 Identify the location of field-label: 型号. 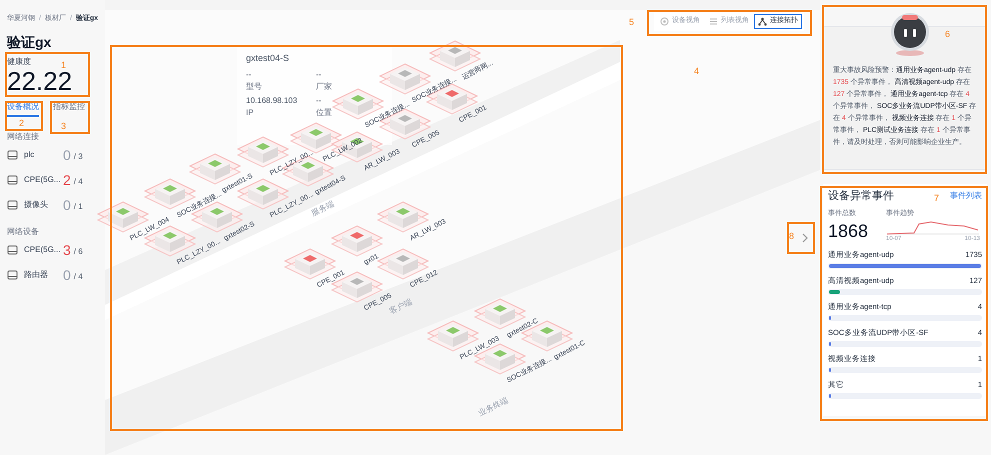
(254, 87).